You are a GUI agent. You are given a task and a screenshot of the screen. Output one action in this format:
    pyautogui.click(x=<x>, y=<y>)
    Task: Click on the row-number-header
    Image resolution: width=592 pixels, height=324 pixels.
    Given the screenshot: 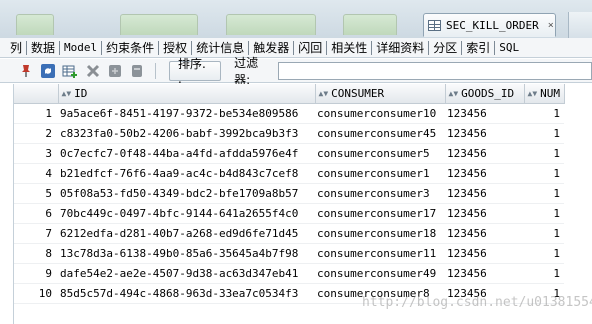 What is the action you would take?
    pyautogui.click(x=36, y=94)
    